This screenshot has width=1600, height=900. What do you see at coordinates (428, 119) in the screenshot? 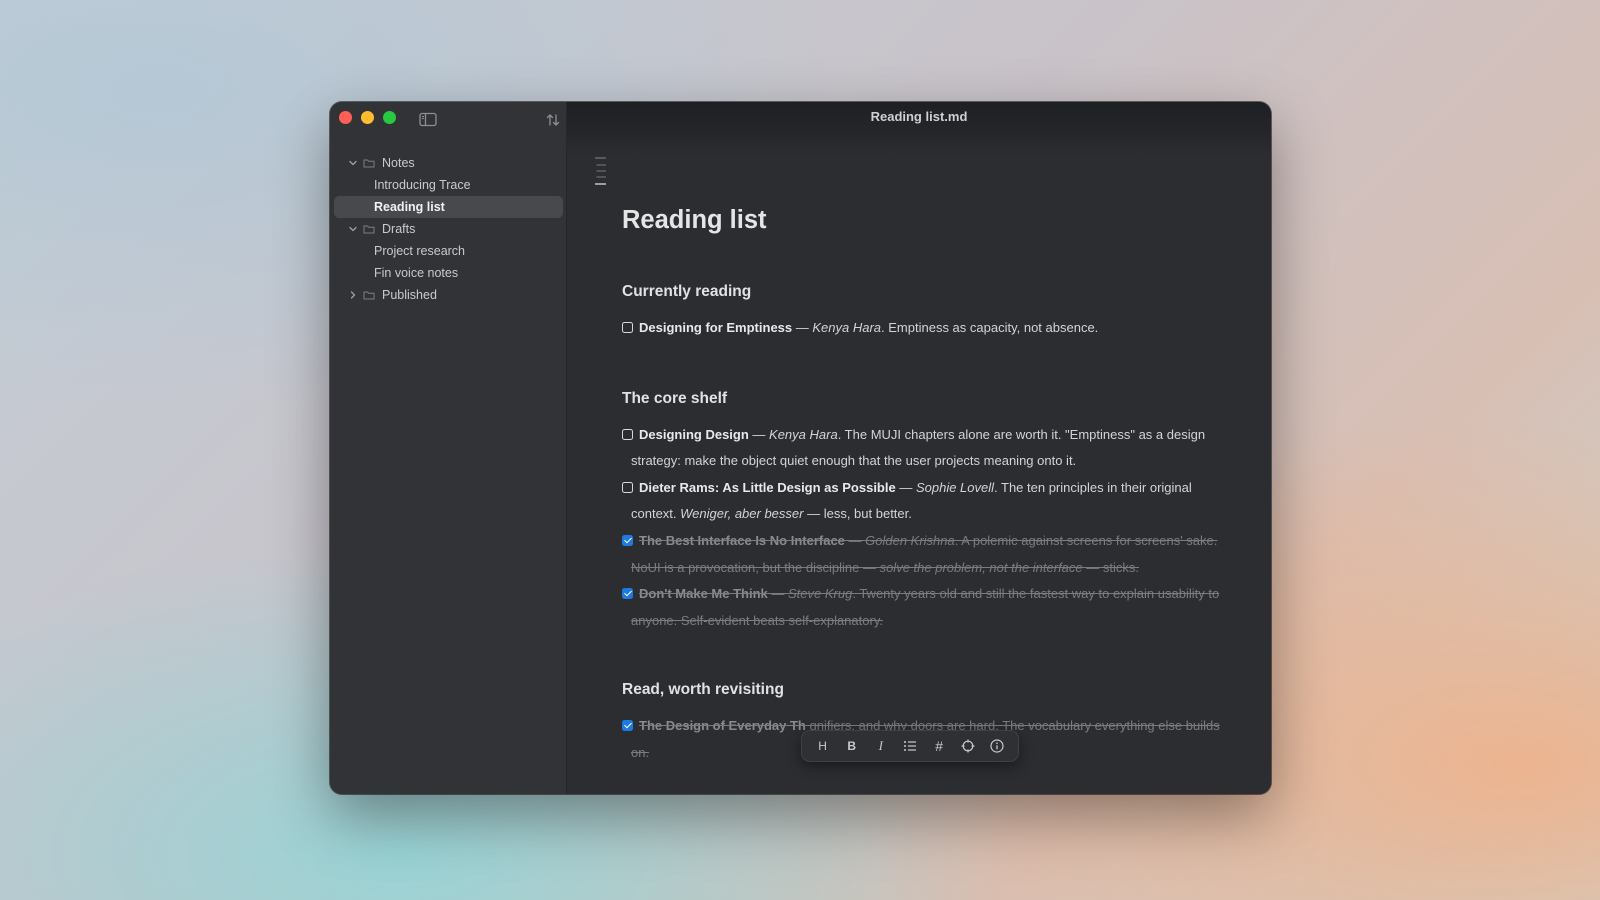
I see `sidebar-toggle-icon` at bounding box center [428, 119].